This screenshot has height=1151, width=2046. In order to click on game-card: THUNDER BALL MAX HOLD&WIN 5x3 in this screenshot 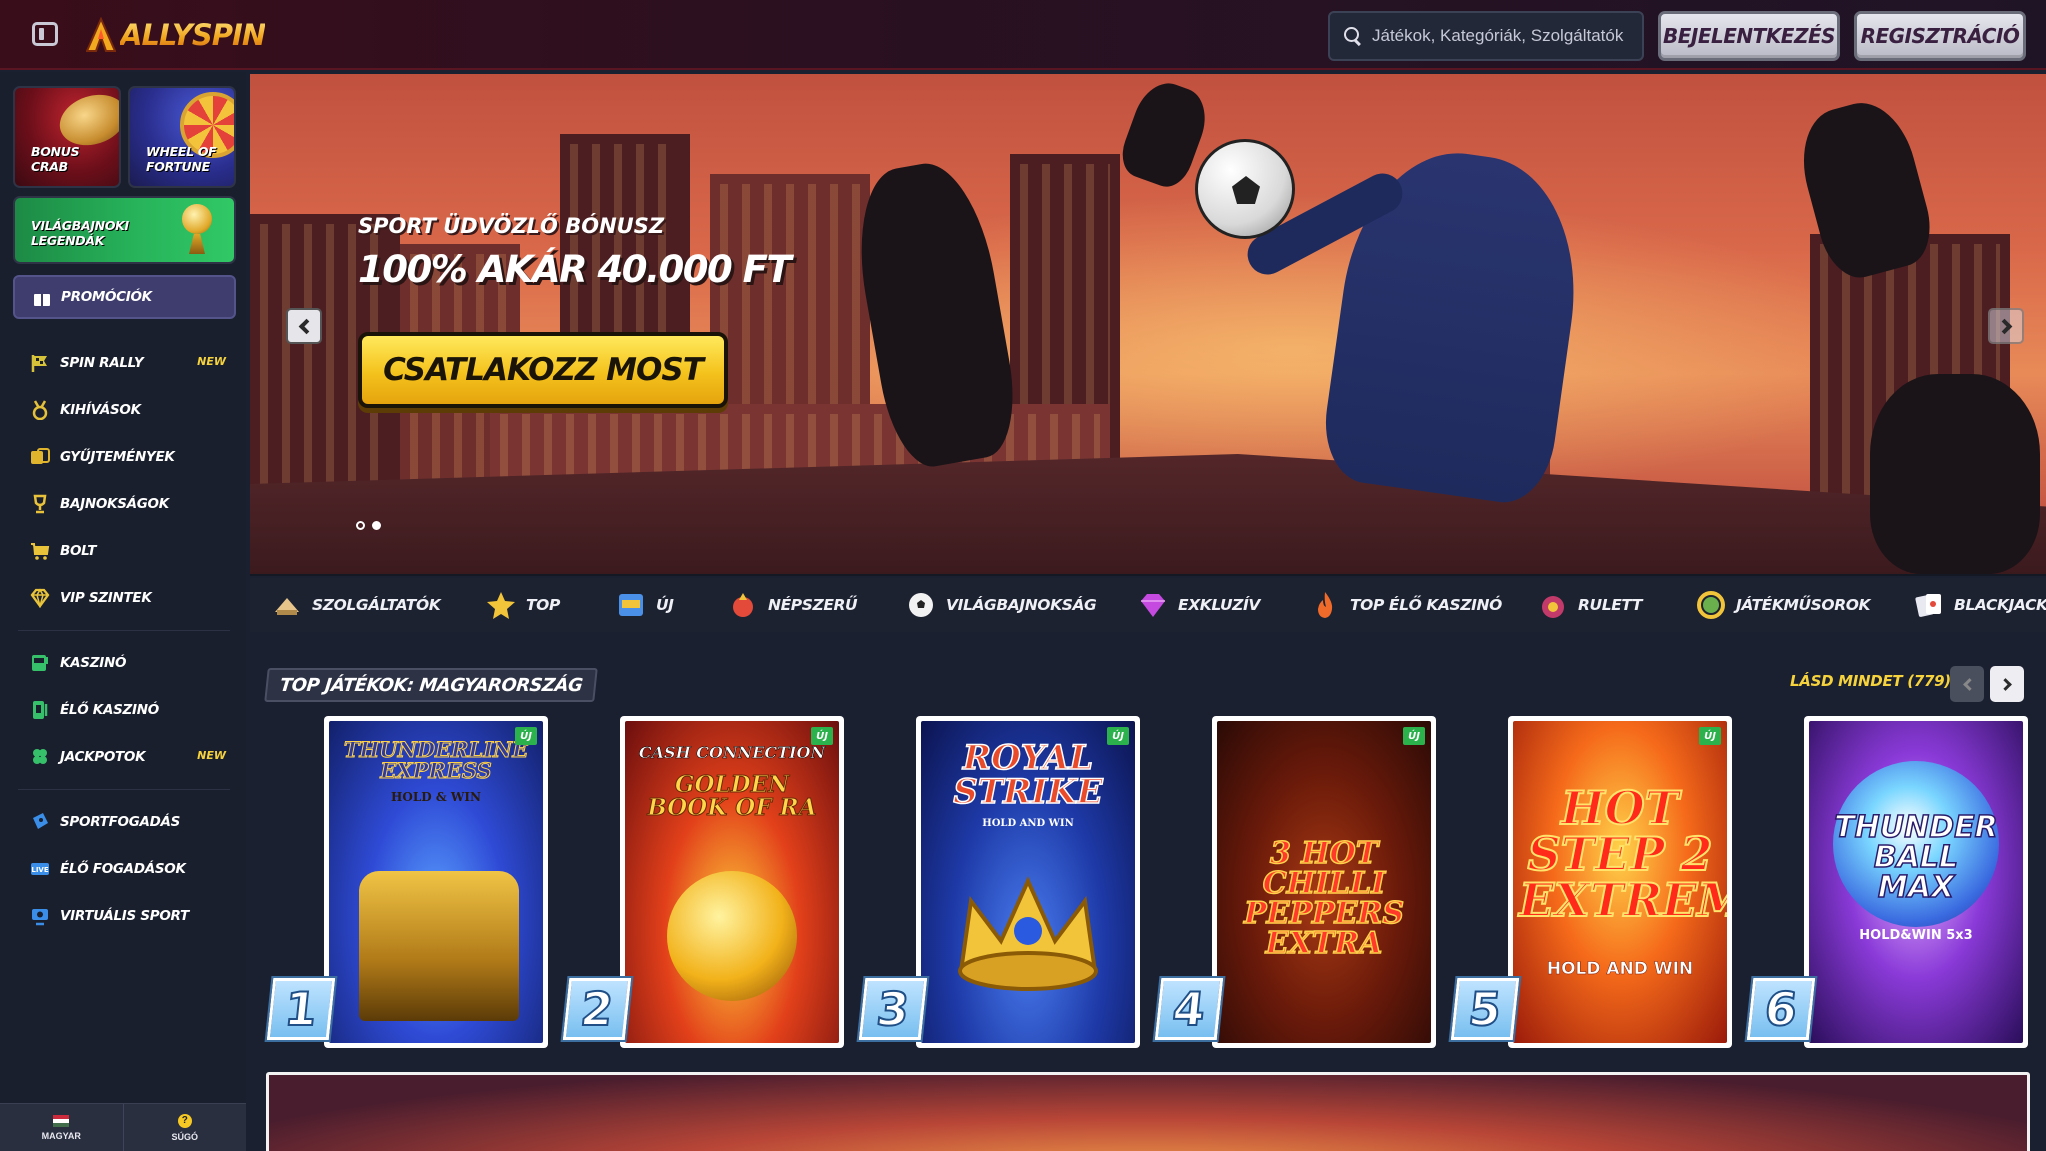, I will do `click(1916, 882)`.